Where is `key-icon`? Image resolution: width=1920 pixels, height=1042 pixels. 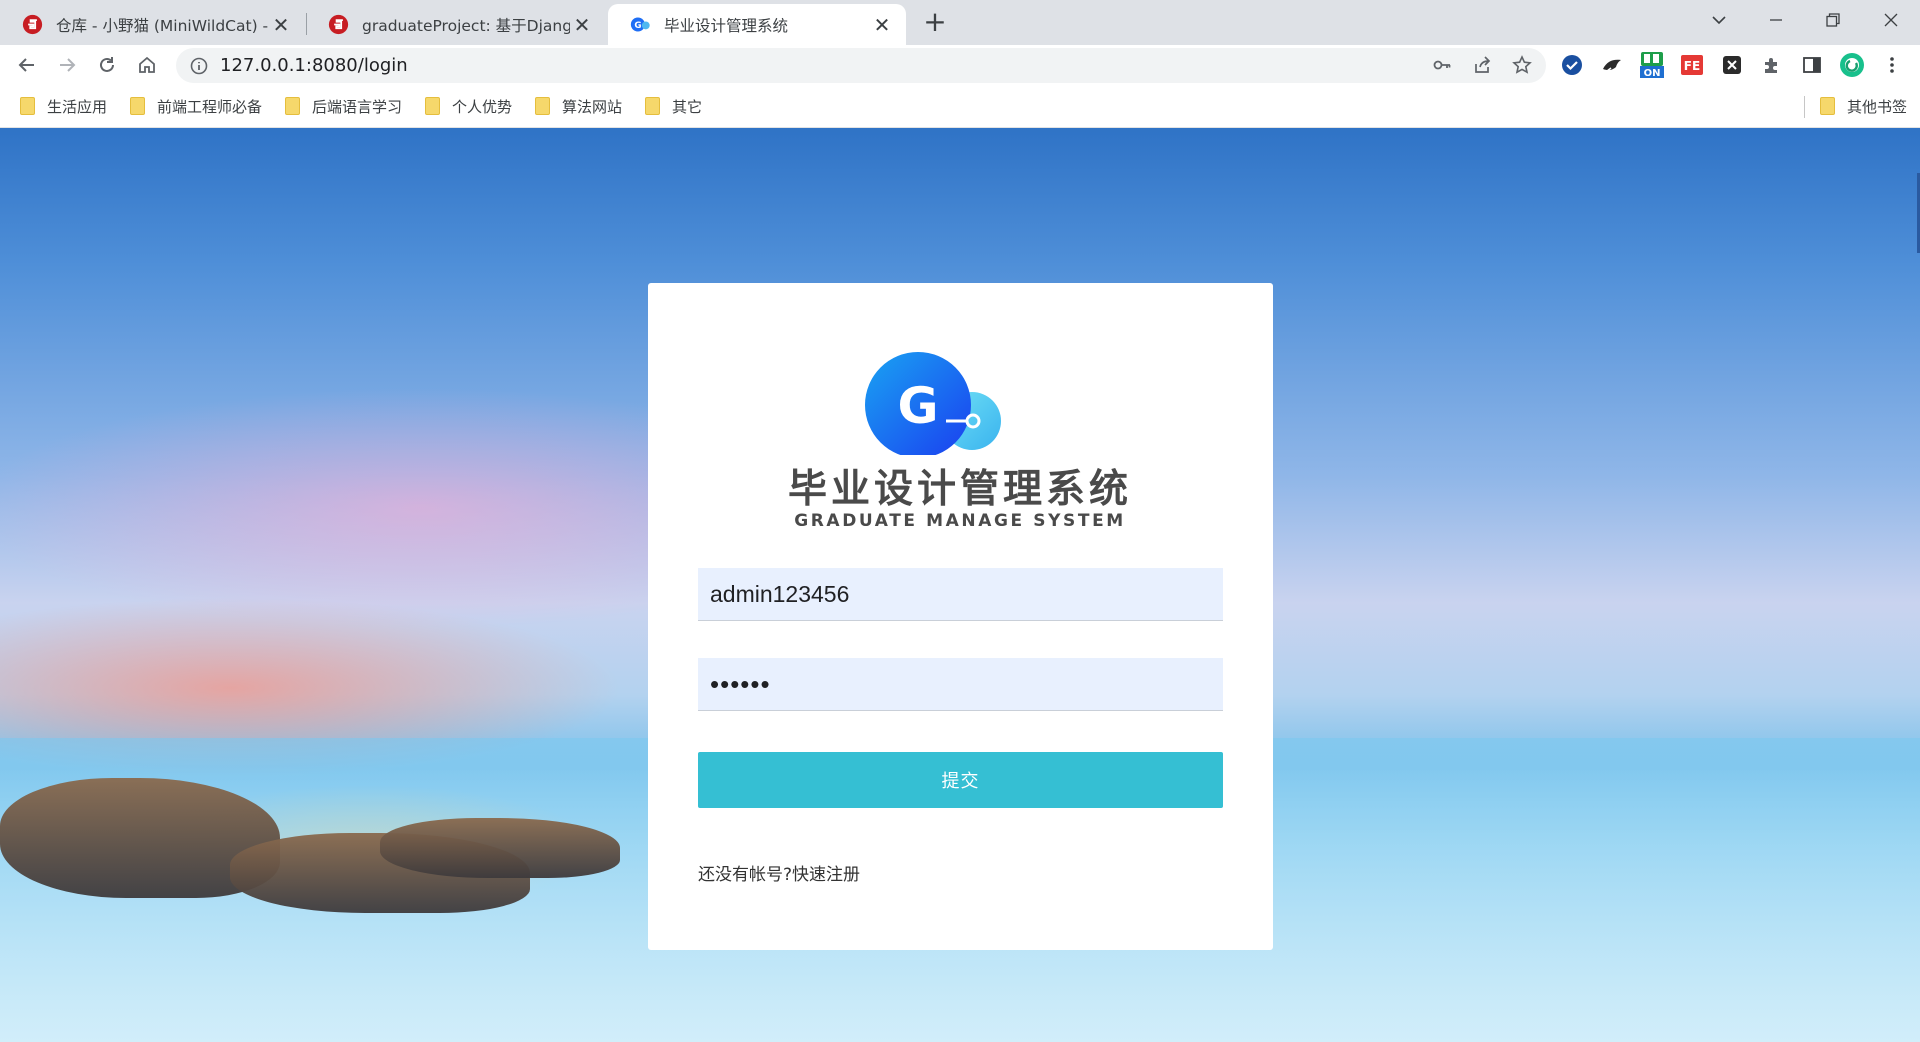 key-icon is located at coordinates (1442, 65).